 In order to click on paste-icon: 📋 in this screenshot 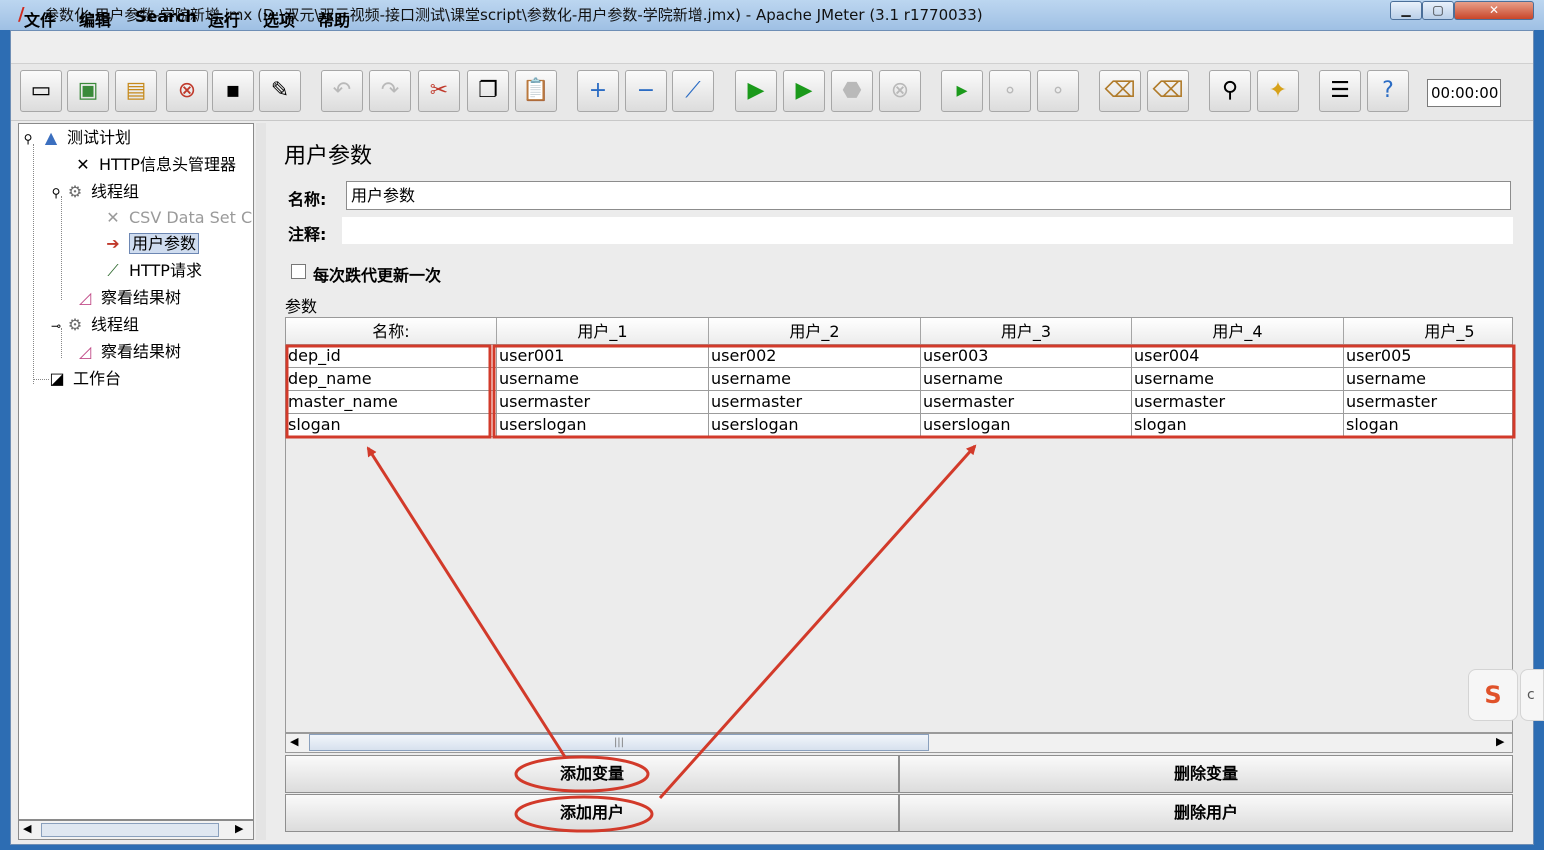, I will do `click(536, 91)`.